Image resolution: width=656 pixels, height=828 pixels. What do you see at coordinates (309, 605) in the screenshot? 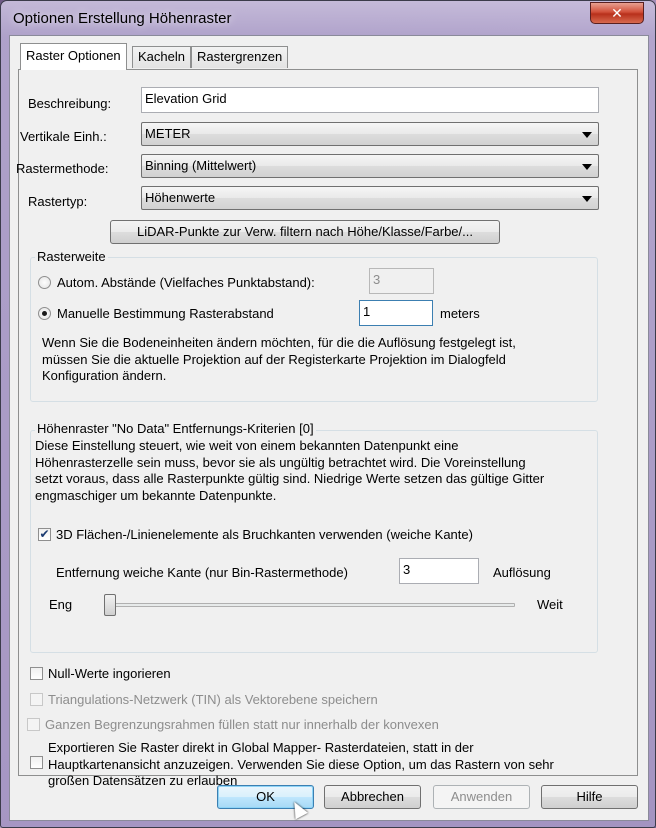
I see `soft-edge-slider-track` at bounding box center [309, 605].